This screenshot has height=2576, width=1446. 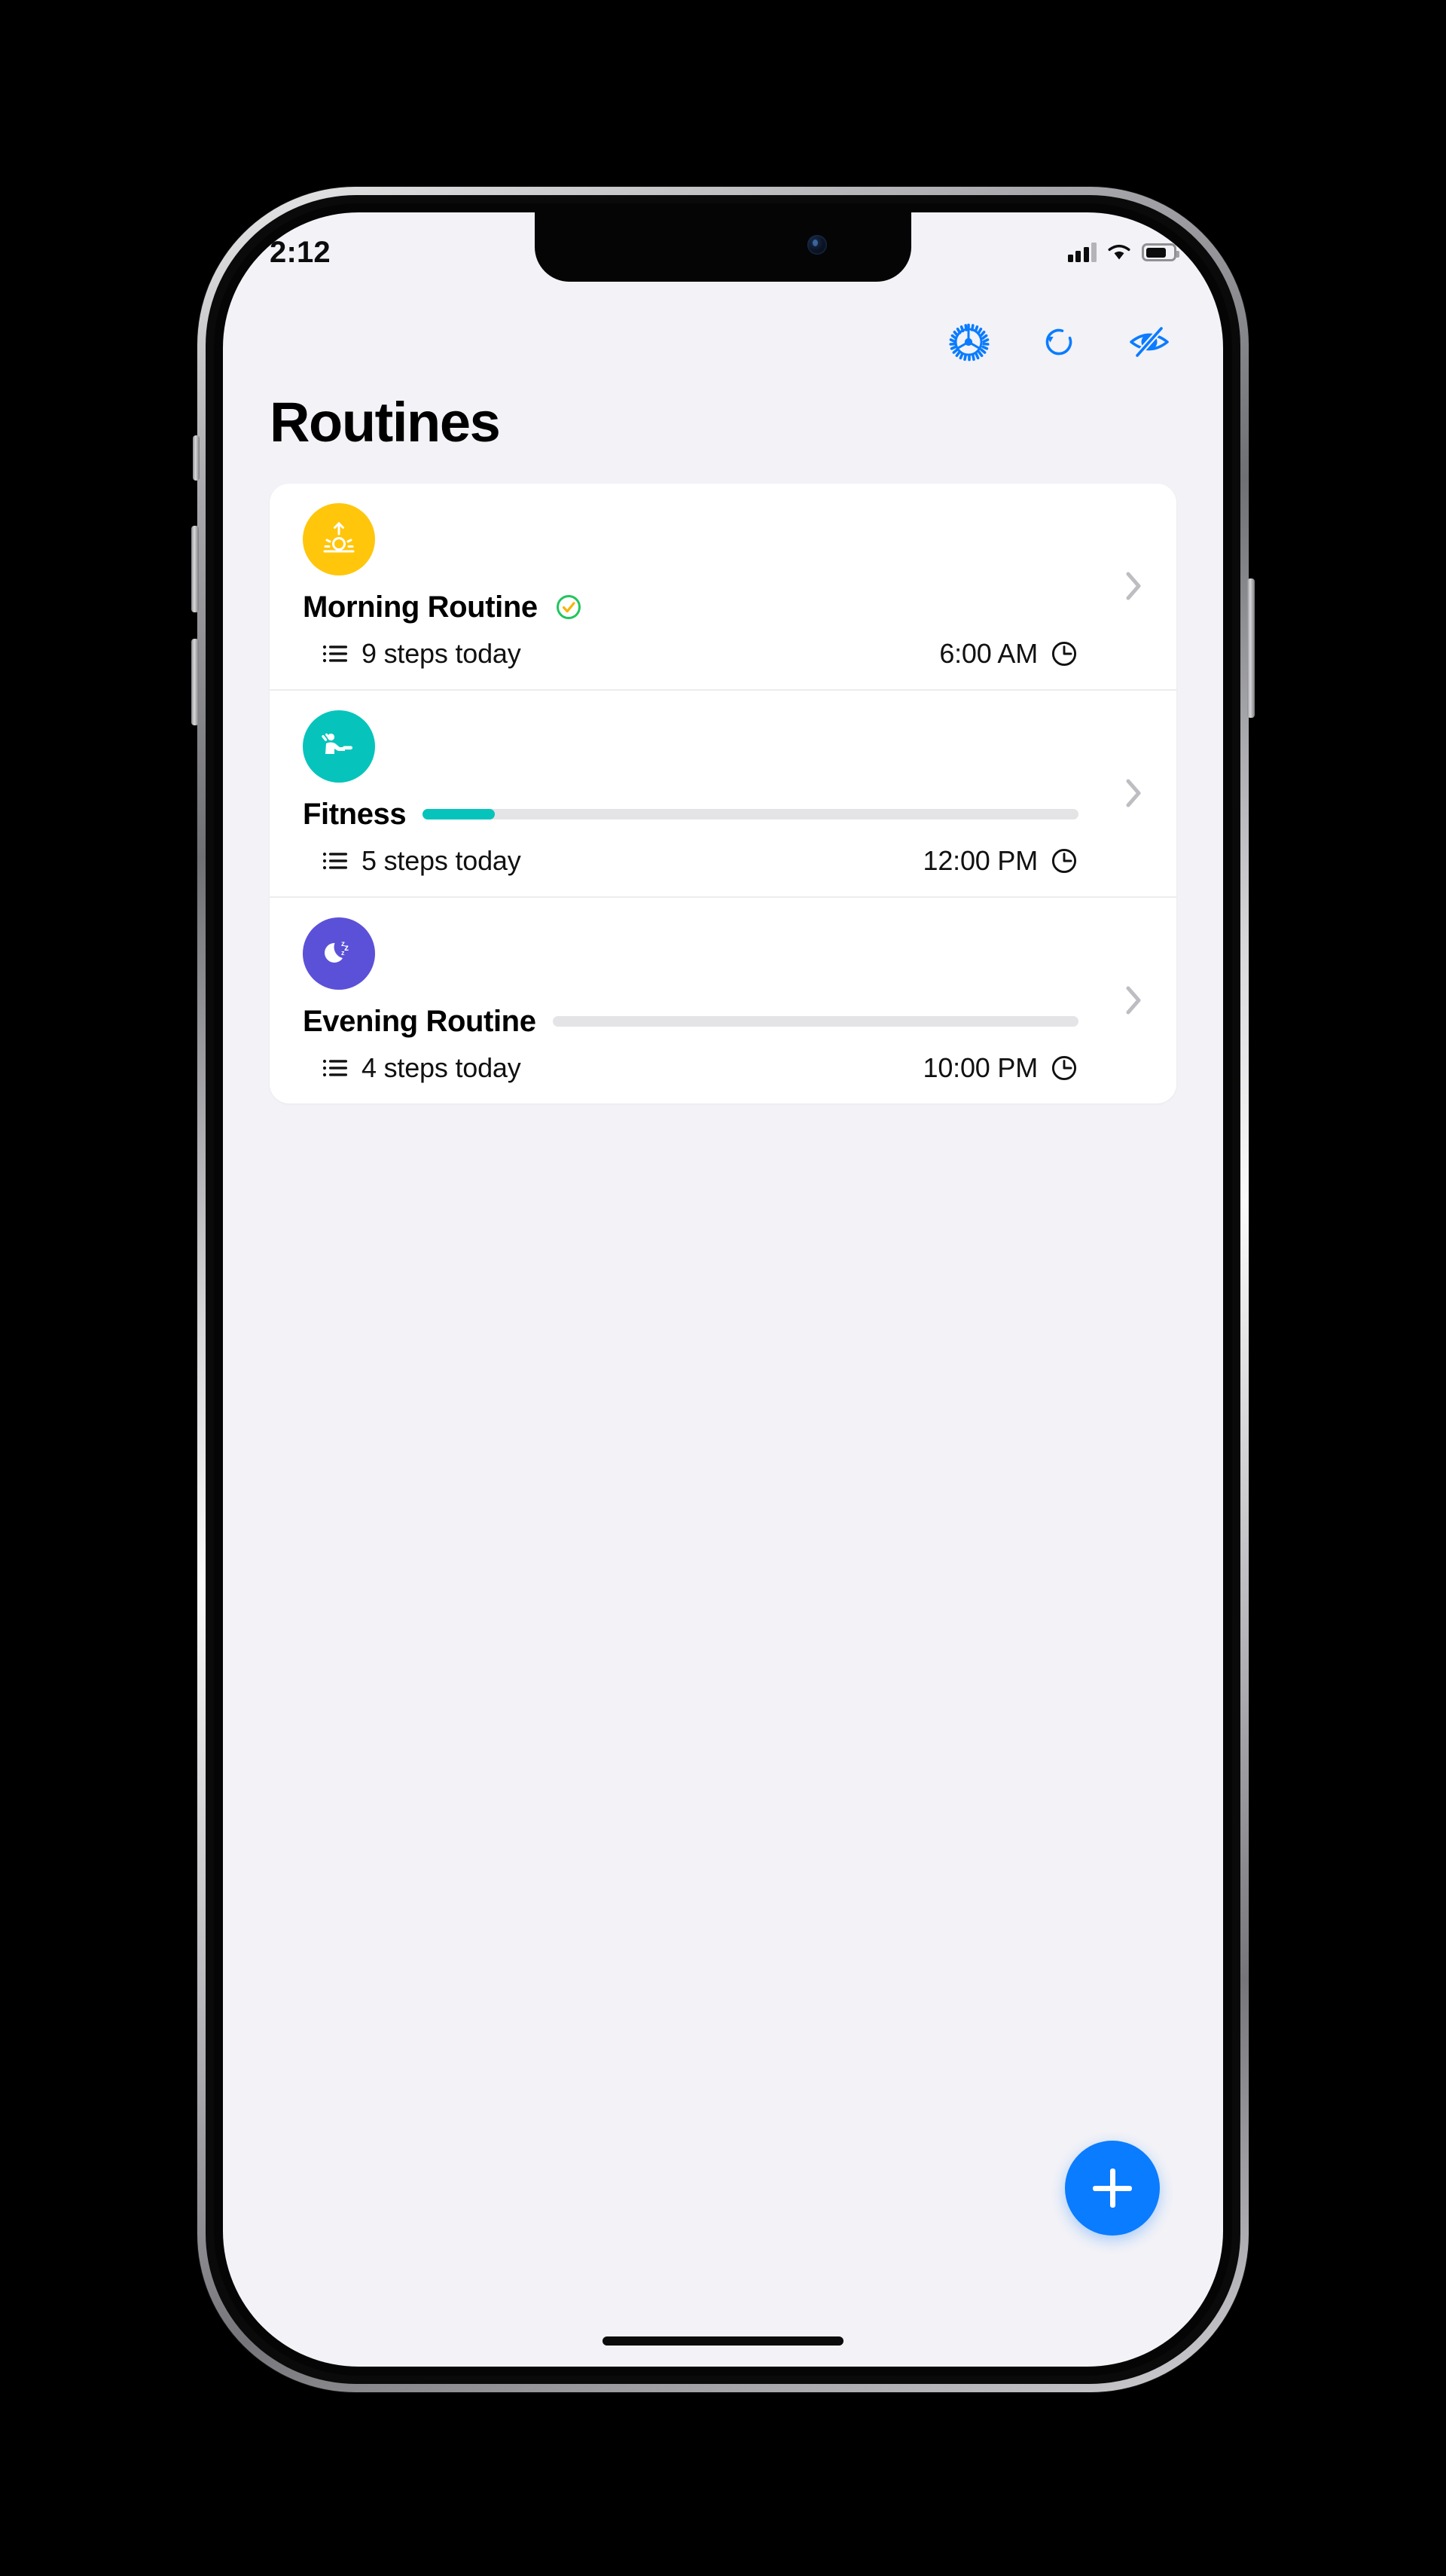 I want to click on home-indicator, so click(x=723, y=2341).